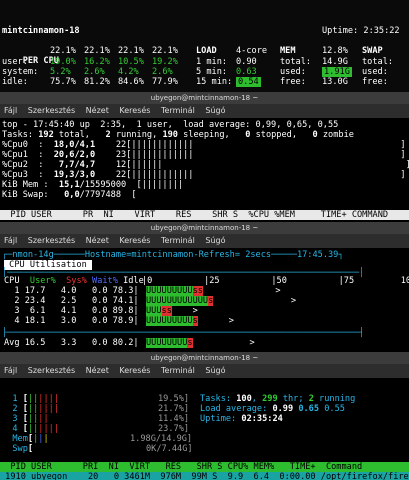 The image size is (409, 480). I want to click on htop-cpu-meter: 4 [||||||, so click(30, 429).